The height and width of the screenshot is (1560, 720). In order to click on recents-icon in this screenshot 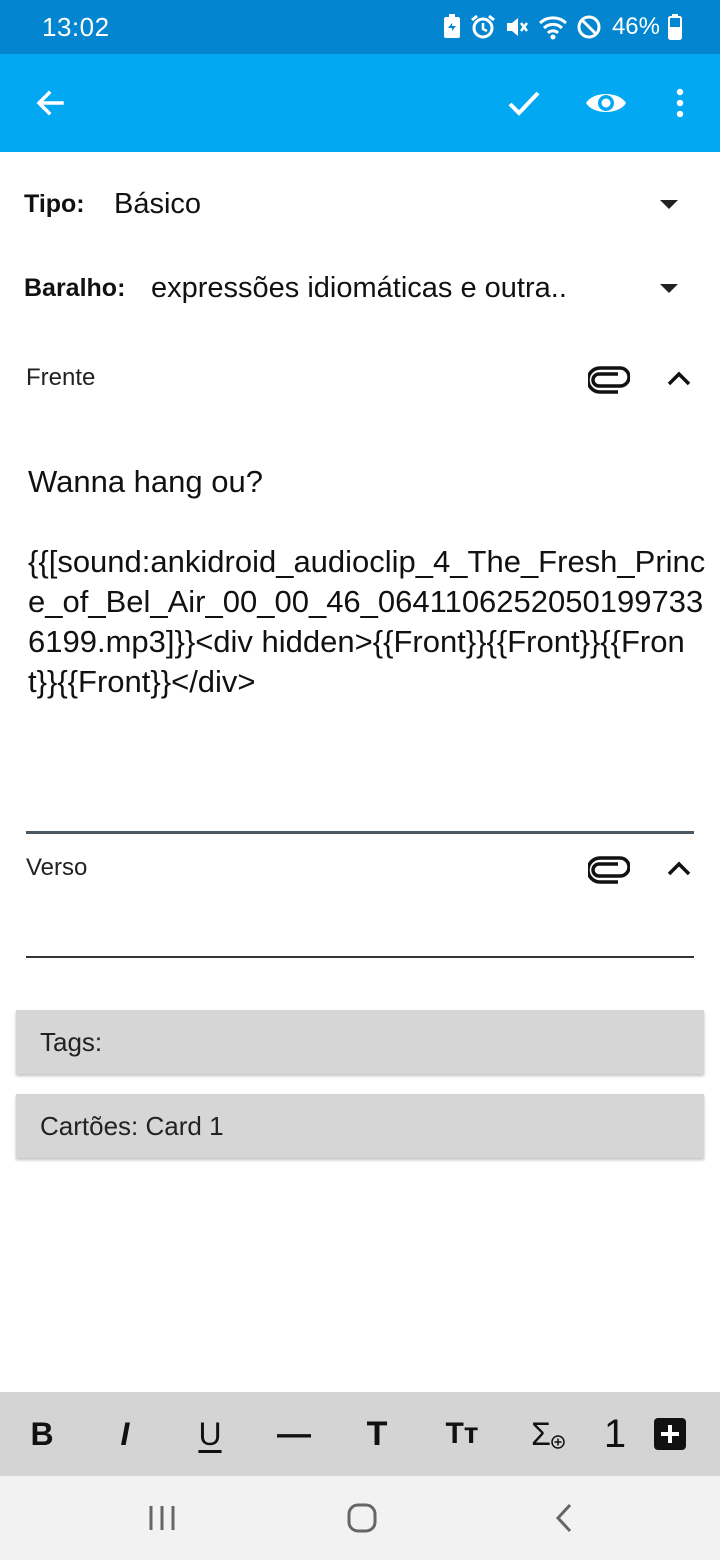, I will do `click(162, 1518)`.